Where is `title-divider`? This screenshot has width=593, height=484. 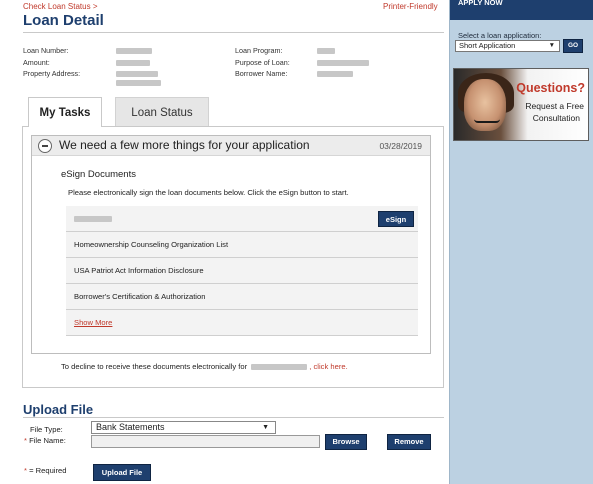 title-divider is located at coordinates (233, 32).